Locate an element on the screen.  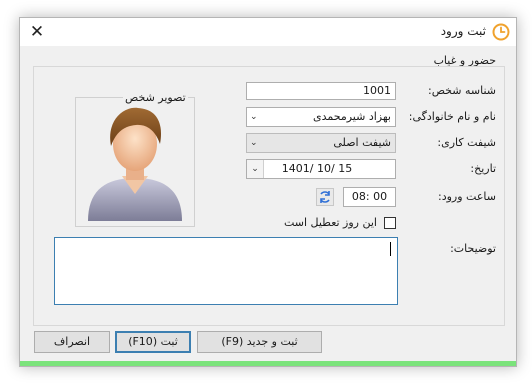
time-input: 08: 00 is located at coordinates (369, 197).